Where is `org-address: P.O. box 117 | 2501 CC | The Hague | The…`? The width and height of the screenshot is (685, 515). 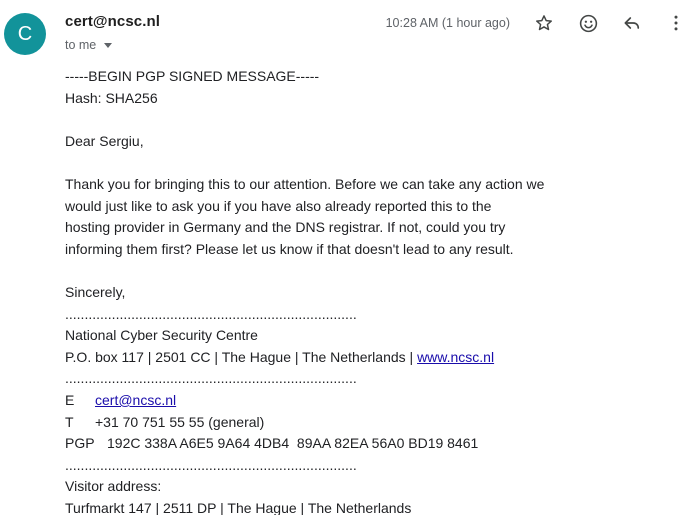
org-address: P.O. box 117 | 2501 CC | The Hague | The… is located at coordinates (304, 358).